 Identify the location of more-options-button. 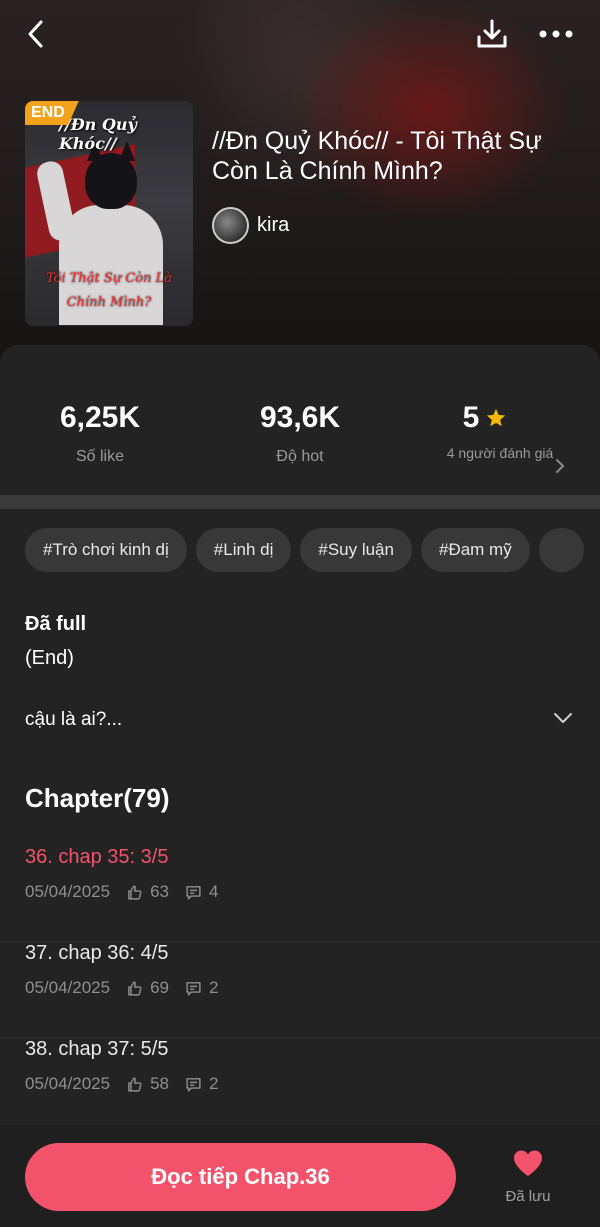
(556, 34).